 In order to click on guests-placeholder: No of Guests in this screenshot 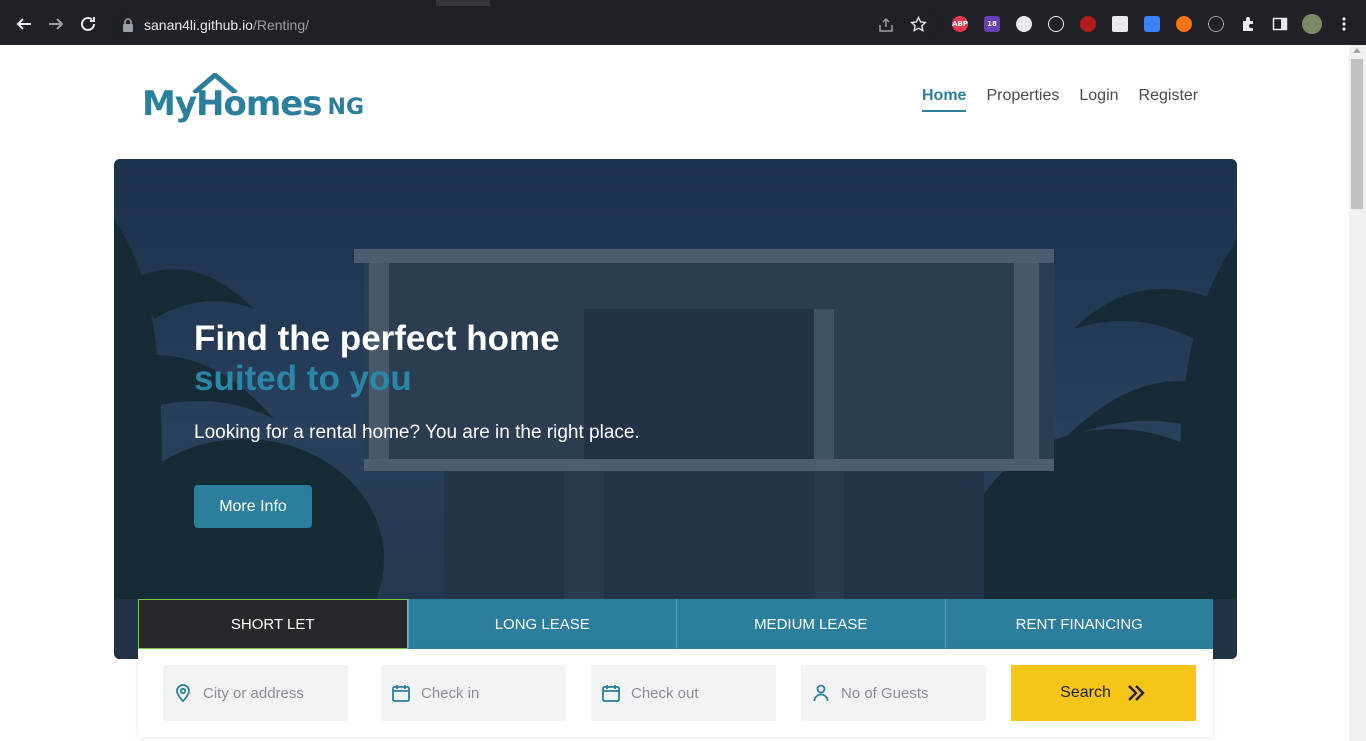, I will do `click(885, 693)`.